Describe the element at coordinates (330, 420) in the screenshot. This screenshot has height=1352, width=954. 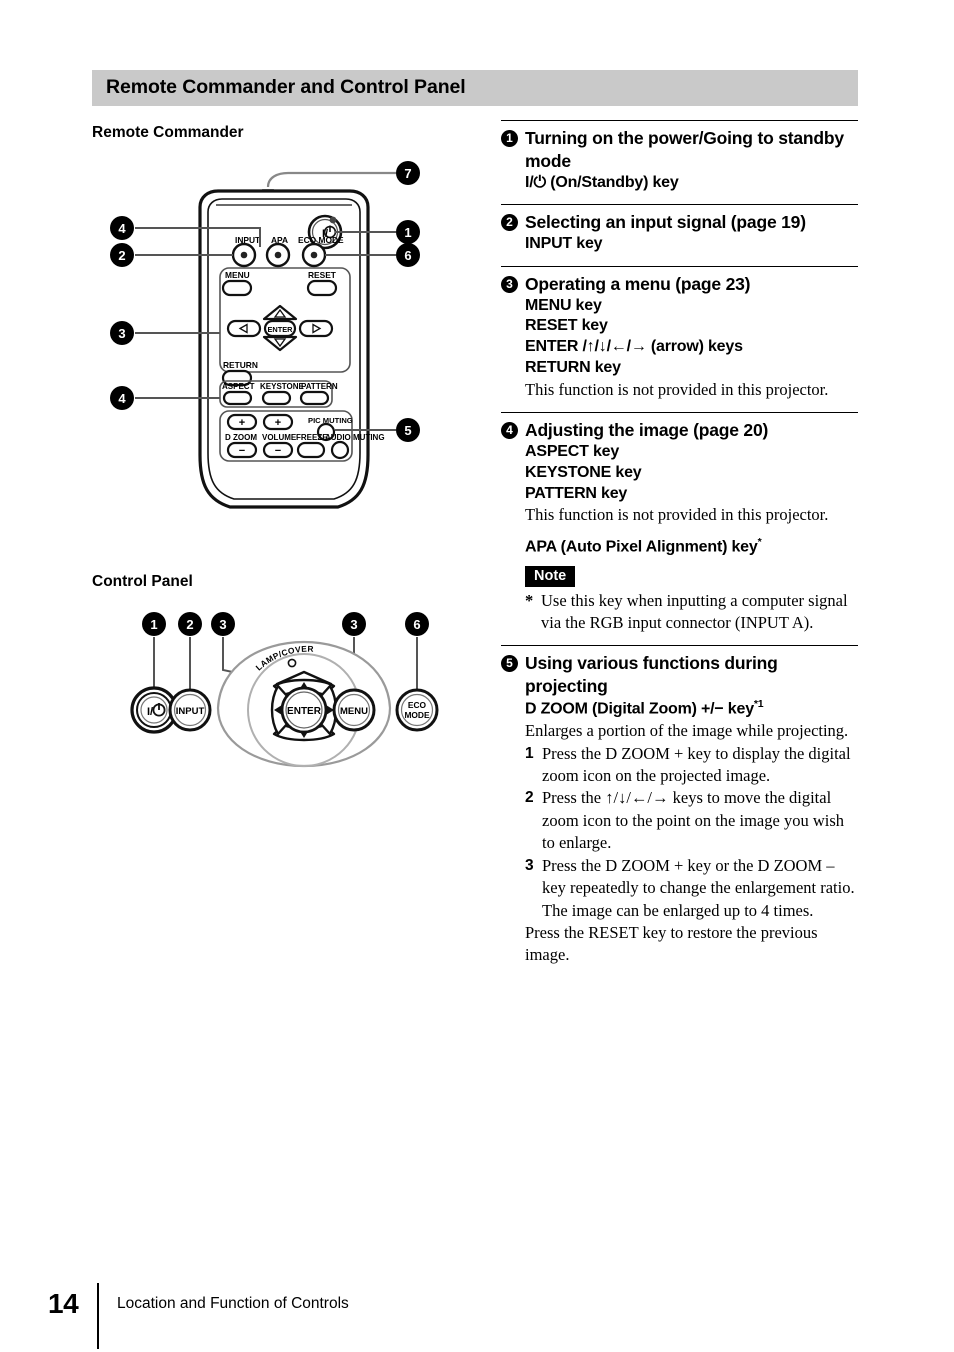
I see `svg-text: PIC MUTING` at that location.